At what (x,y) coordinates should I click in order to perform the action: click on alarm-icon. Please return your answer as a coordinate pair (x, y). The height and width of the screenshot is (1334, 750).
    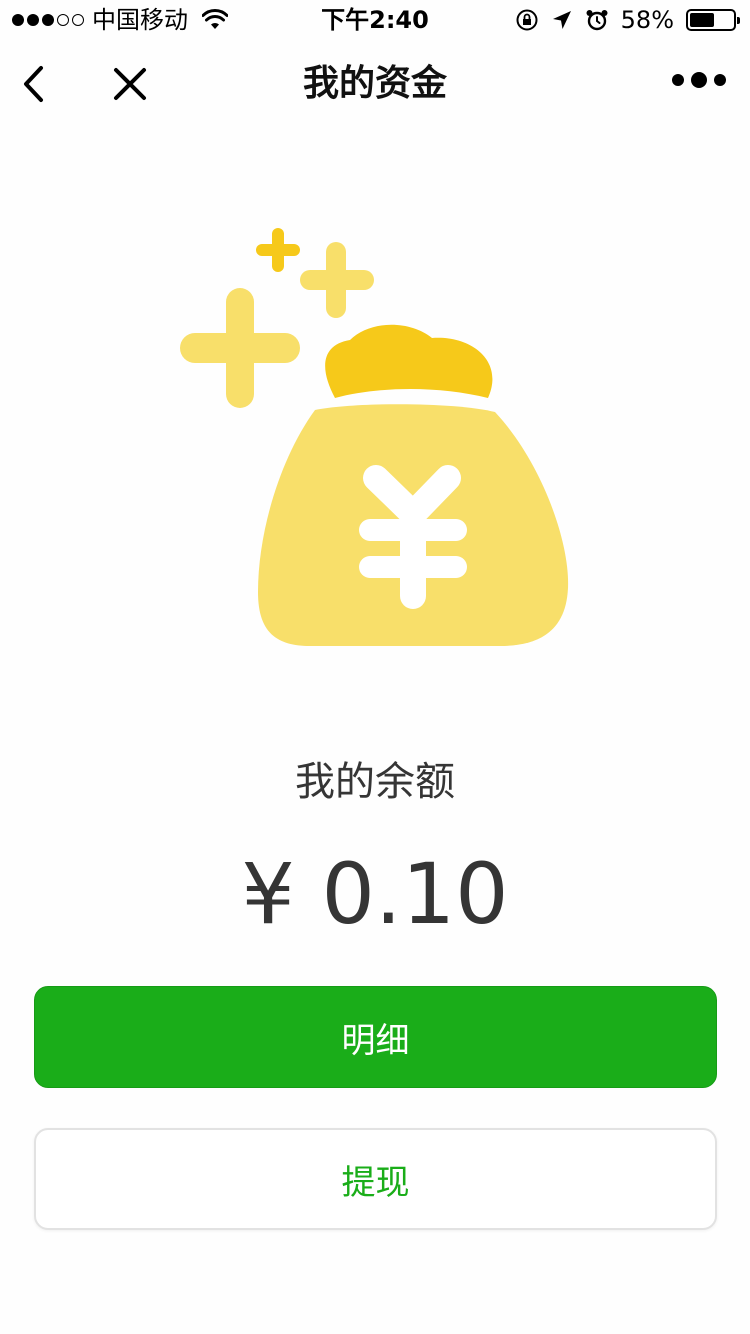
    Looking at the image, I should click on (597, 20).